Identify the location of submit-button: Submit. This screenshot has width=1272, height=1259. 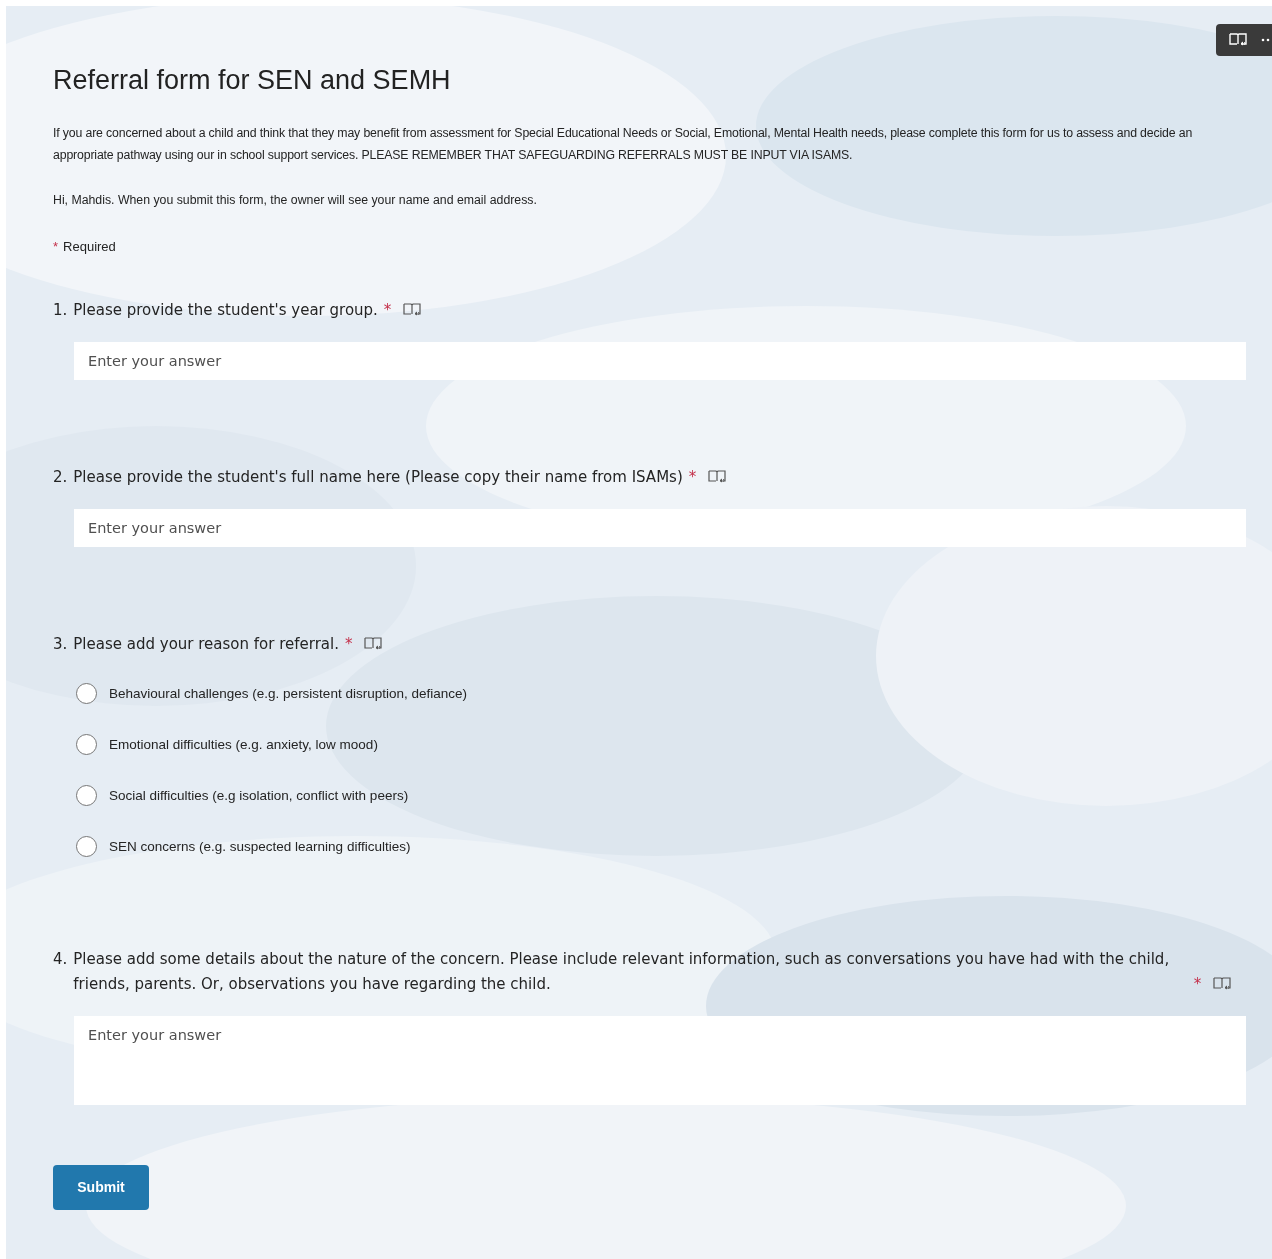
(101, 1188).